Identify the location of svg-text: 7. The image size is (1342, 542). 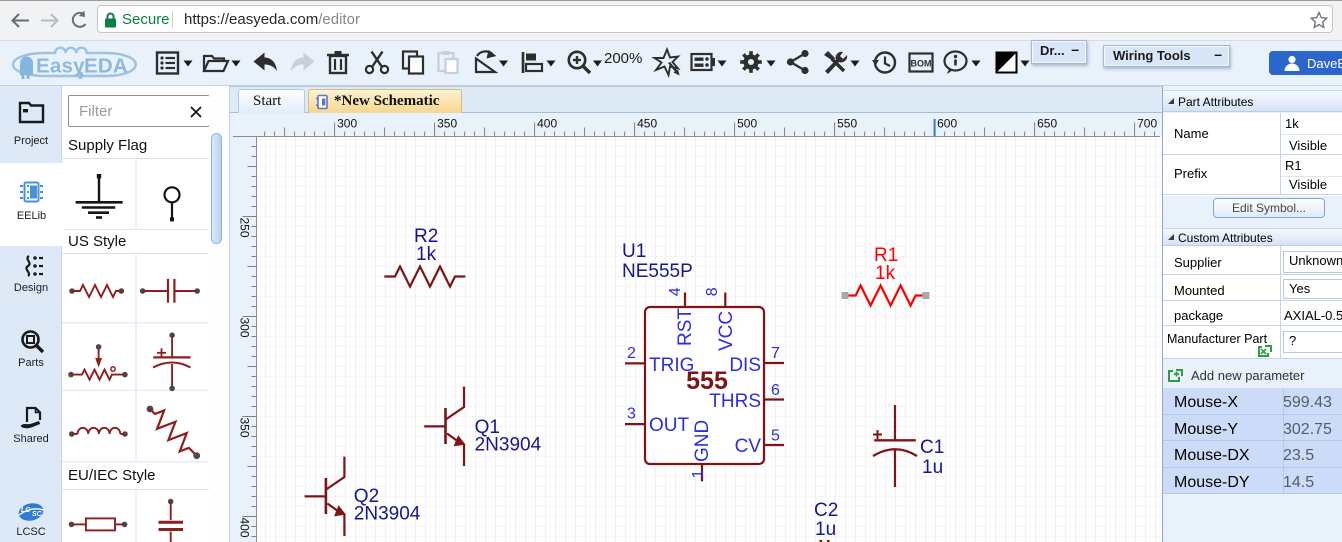
(775, 353).